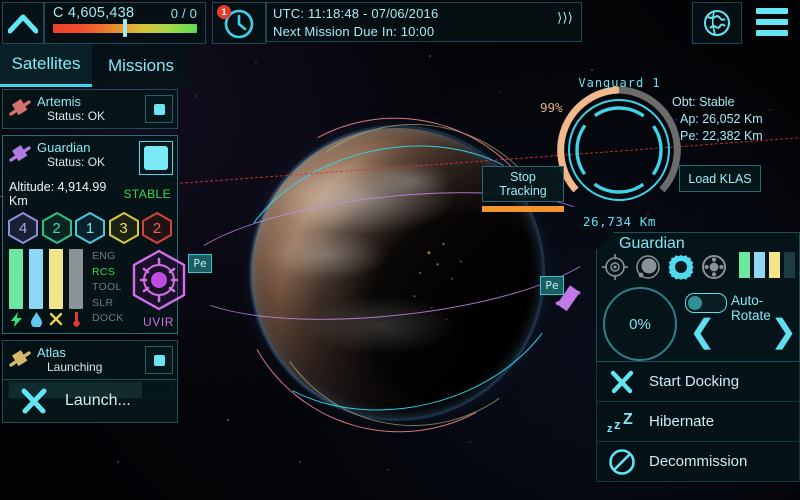 The width and height of the screenshot is (800, 500). I want to click on next-mission-timer: Next Mission Due In: 10:00, so click(354, 31).